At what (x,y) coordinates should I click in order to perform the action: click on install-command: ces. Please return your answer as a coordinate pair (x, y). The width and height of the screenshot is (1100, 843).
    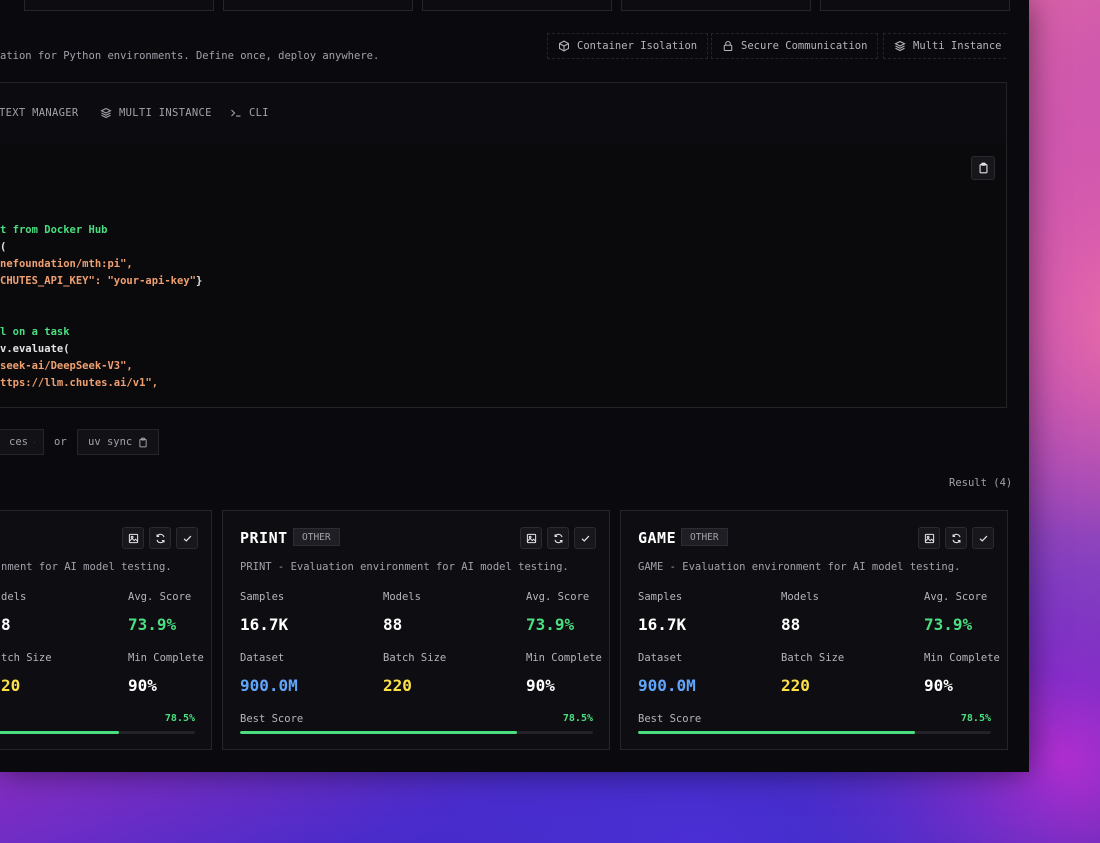
    Looking at the image, I should click on (18, 442).